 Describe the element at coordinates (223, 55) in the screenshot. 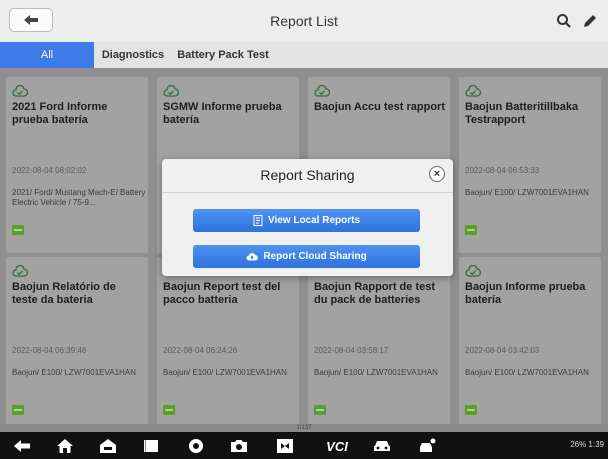

I see `tab-battery-pack-test: Battery Pack Test` at that location.